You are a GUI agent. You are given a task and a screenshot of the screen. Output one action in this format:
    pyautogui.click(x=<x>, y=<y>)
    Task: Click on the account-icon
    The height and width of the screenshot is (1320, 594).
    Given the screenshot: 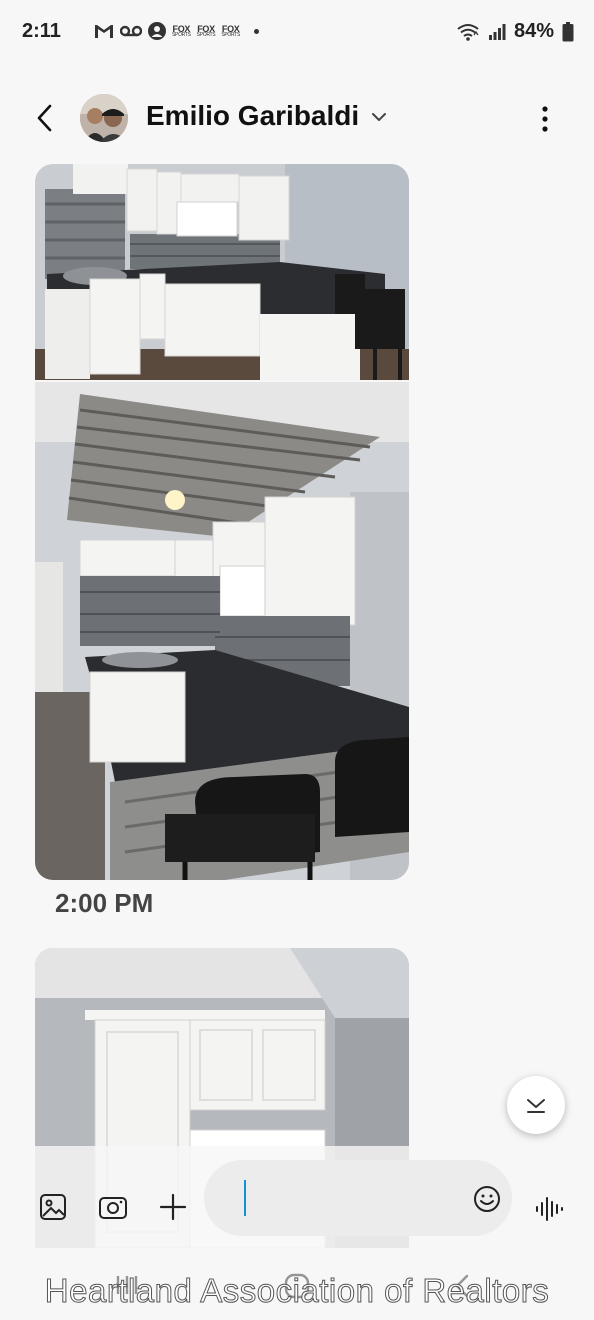 What is the action you would take?
    pyautogui.click(x=157, y=31)
    